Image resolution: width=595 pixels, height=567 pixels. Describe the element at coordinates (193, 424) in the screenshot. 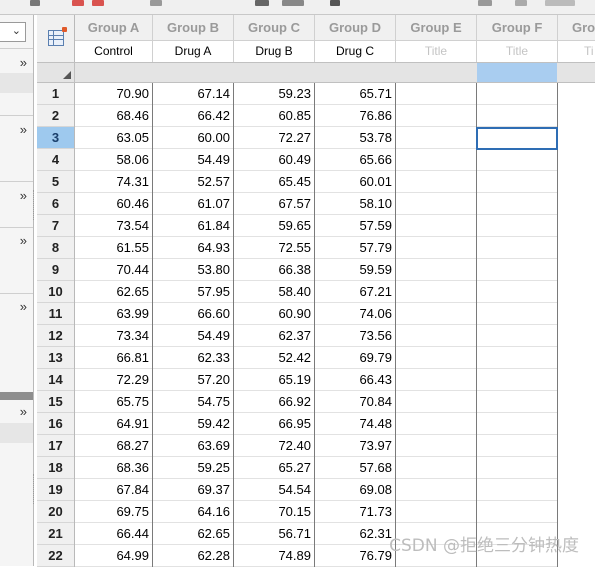

I see `table-cell: 59.42` at that location.